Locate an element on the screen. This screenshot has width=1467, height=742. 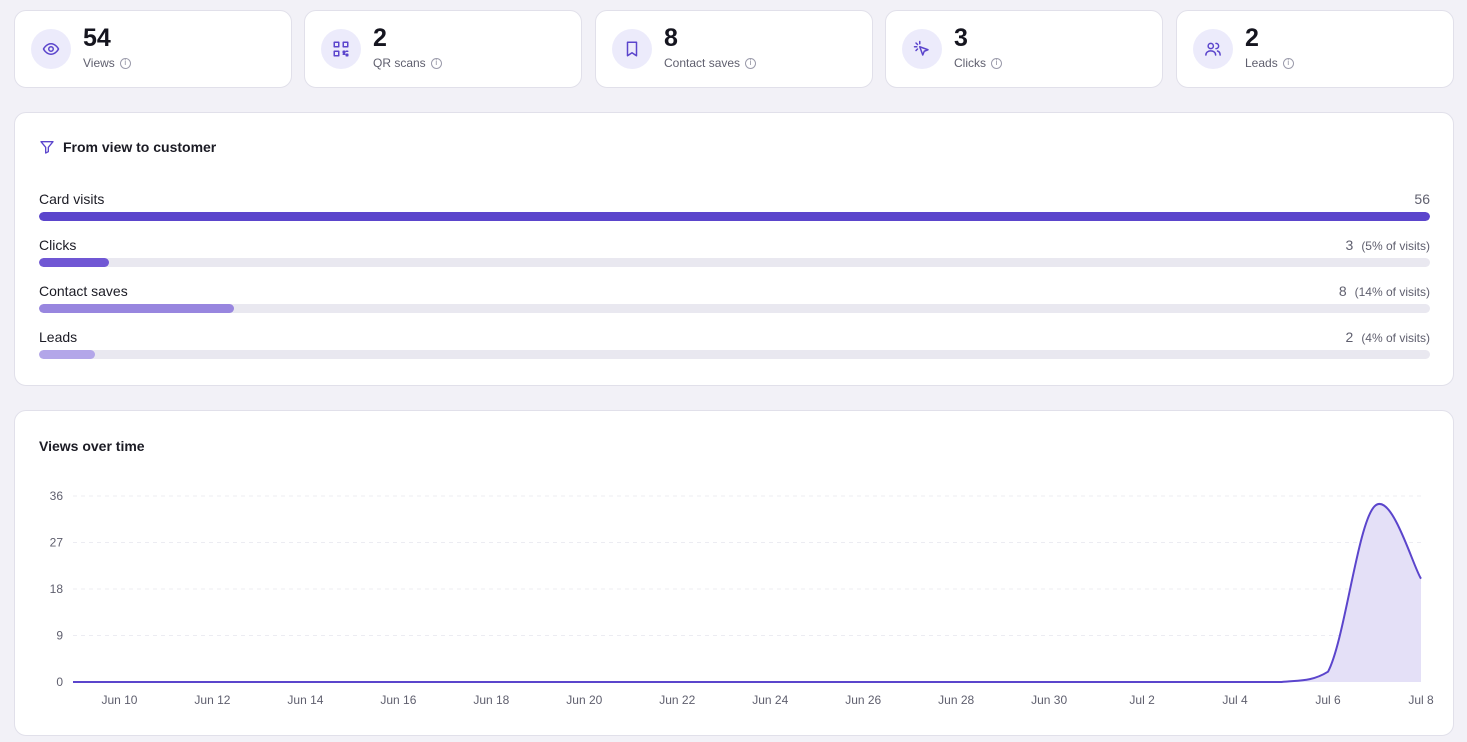
funnel-row-label: Contact saves is located at coordinates (83, 291).